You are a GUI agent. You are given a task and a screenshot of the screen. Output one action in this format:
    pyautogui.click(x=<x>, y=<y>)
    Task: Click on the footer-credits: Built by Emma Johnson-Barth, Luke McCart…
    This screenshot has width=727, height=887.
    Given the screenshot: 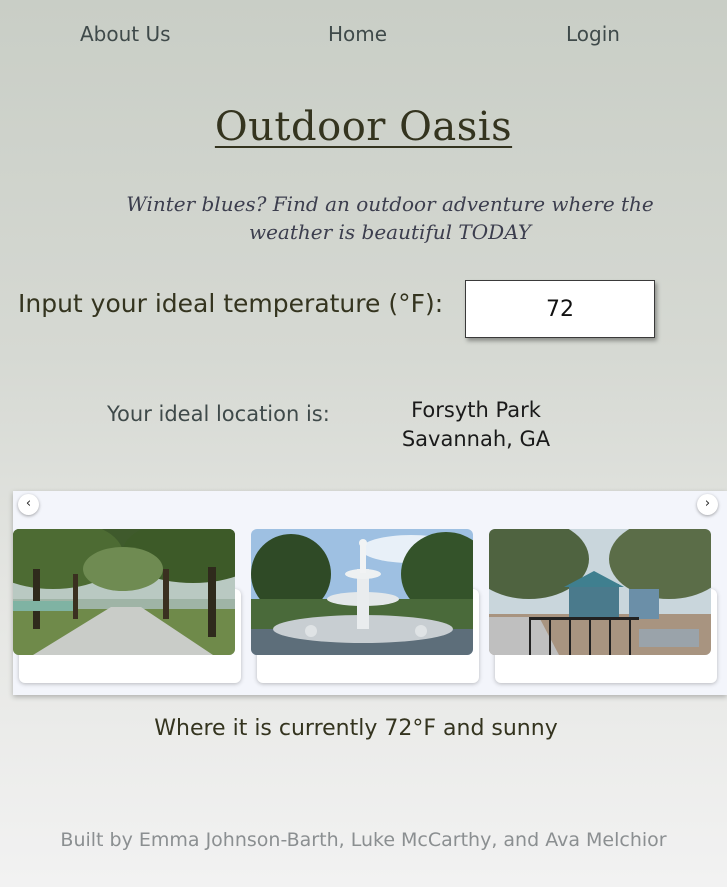 What is the action you would take?
    pyautogui.click(x=363, y=840)
    